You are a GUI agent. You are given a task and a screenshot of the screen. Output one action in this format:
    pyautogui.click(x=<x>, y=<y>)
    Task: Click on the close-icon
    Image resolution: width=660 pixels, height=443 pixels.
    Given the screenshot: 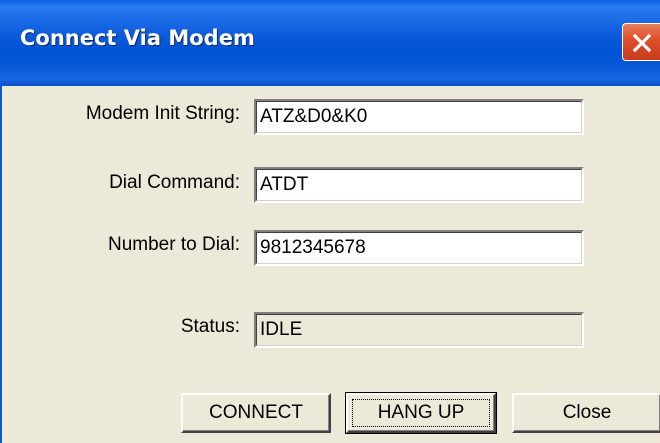 What is the action you would take?
    pyautogui.click(x=642, y=43)
    